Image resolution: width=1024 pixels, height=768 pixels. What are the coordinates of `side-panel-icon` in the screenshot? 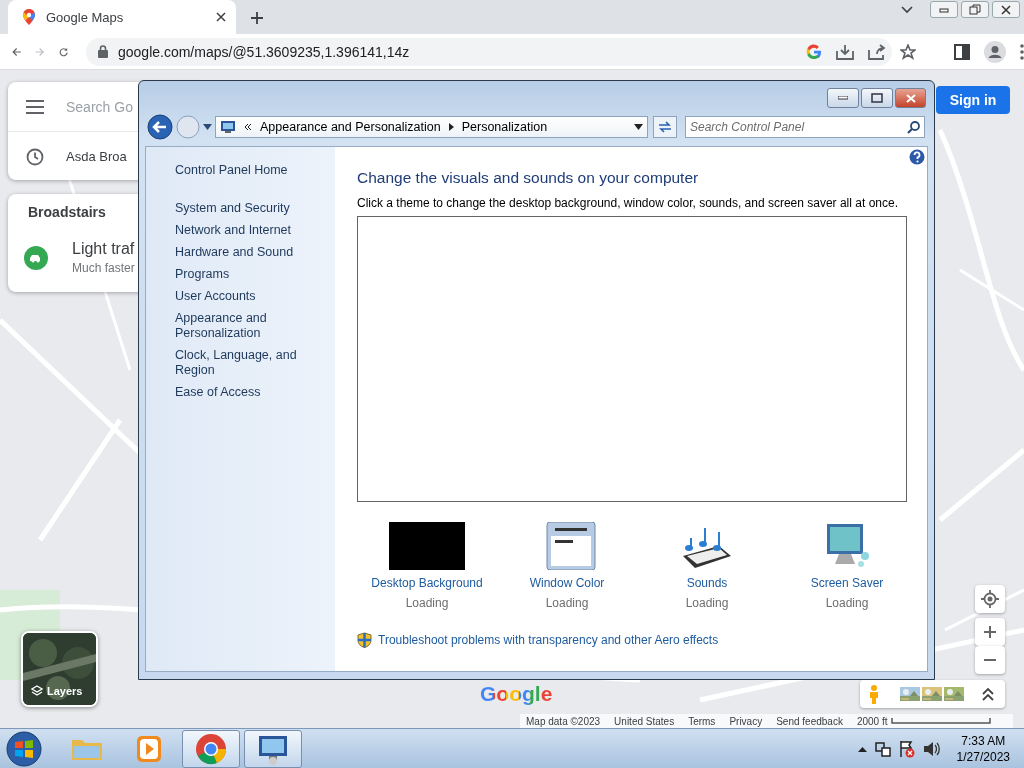 It's located at (962, 51).